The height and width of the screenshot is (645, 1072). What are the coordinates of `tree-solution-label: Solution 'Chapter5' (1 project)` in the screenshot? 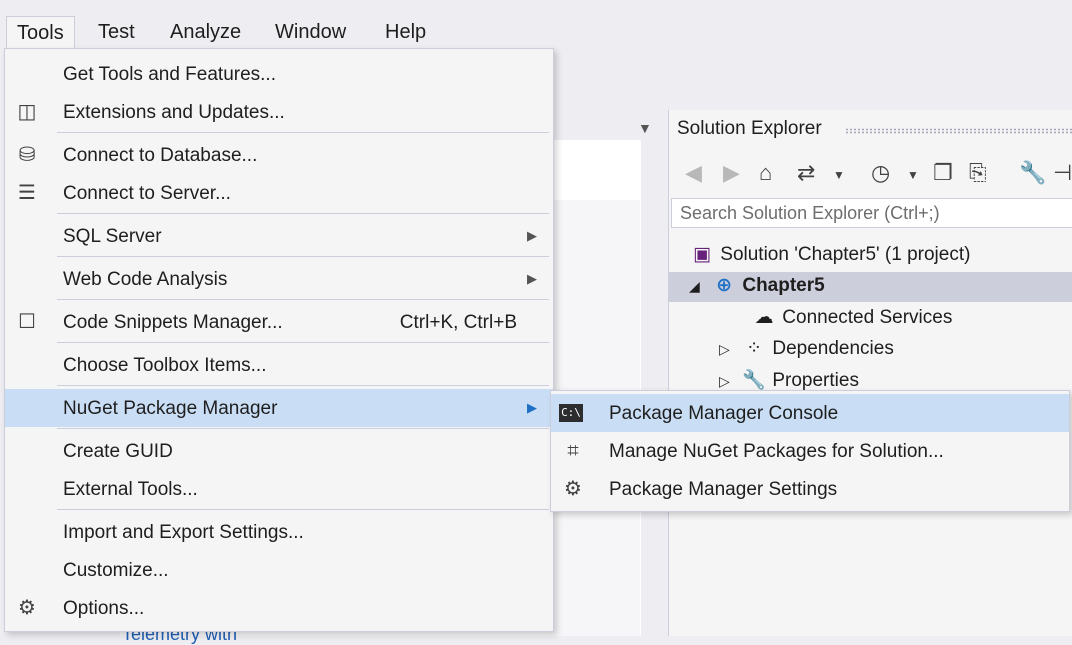 It's located at (845, 254).